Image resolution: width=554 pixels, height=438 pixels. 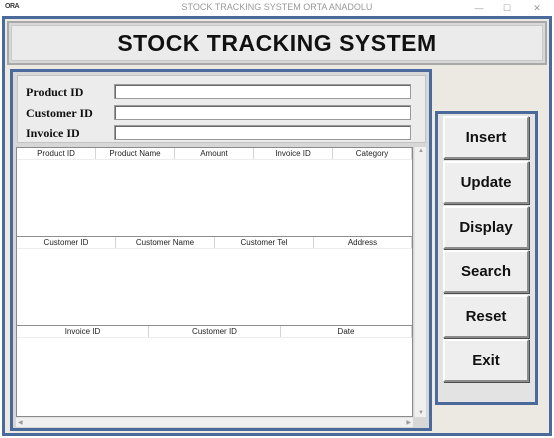 What do you see at coordinates (262, 112) in the screenshot?
I see `customer-id-input` at bounding box center [262, 112].